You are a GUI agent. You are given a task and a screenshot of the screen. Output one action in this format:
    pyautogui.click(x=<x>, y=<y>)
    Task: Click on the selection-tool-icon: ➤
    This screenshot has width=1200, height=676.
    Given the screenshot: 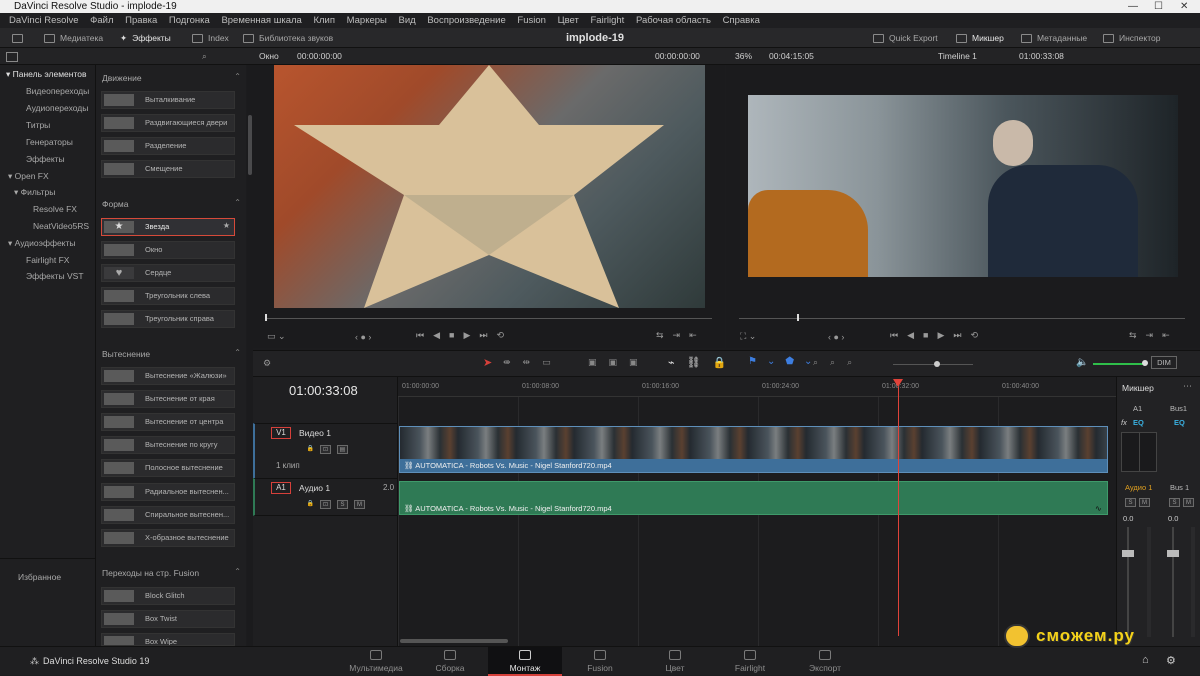 What is the action you would take?
    pyautogui.click(x=487, y=362)
    